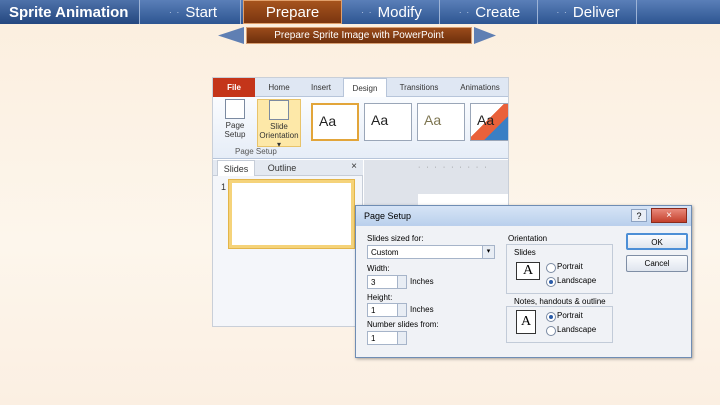 This screenshot has height=405, width=720. Describe the element at coordinates (596, 12) in the screenshot. I see `tab-deliver-label: Deliver` at that location.